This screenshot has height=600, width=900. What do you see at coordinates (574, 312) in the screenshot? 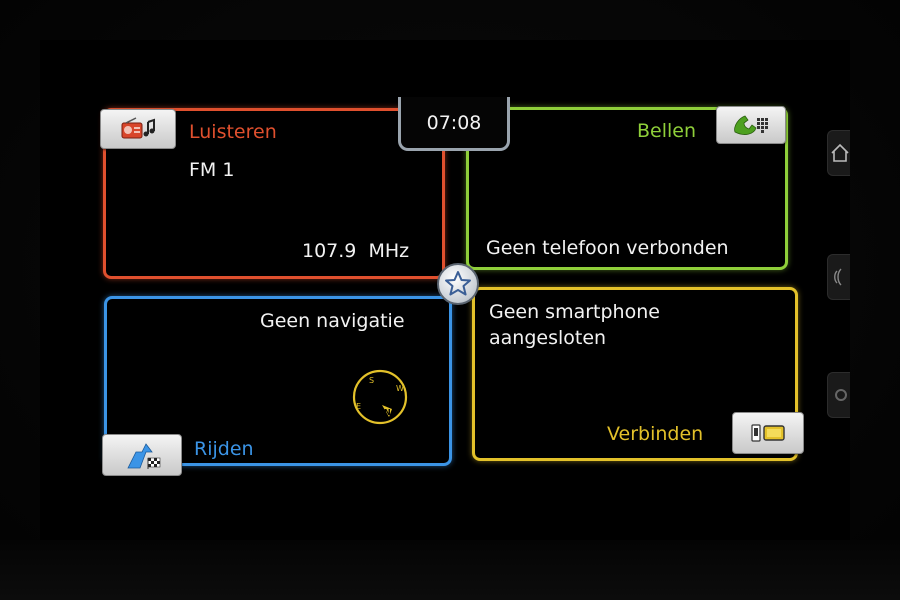
I see `smartphone-status-line1: Geen smartphone` at bounding box center [574, 312].